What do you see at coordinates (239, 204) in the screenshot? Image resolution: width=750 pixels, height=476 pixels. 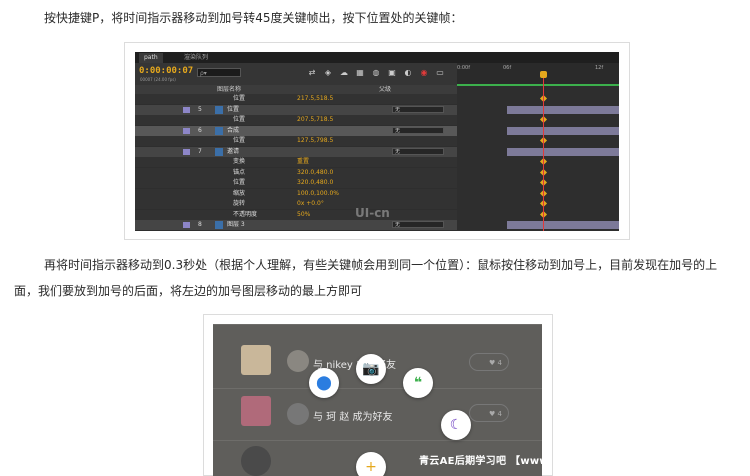 I see `property-name: 旋转` at bounding box center [239, 204].